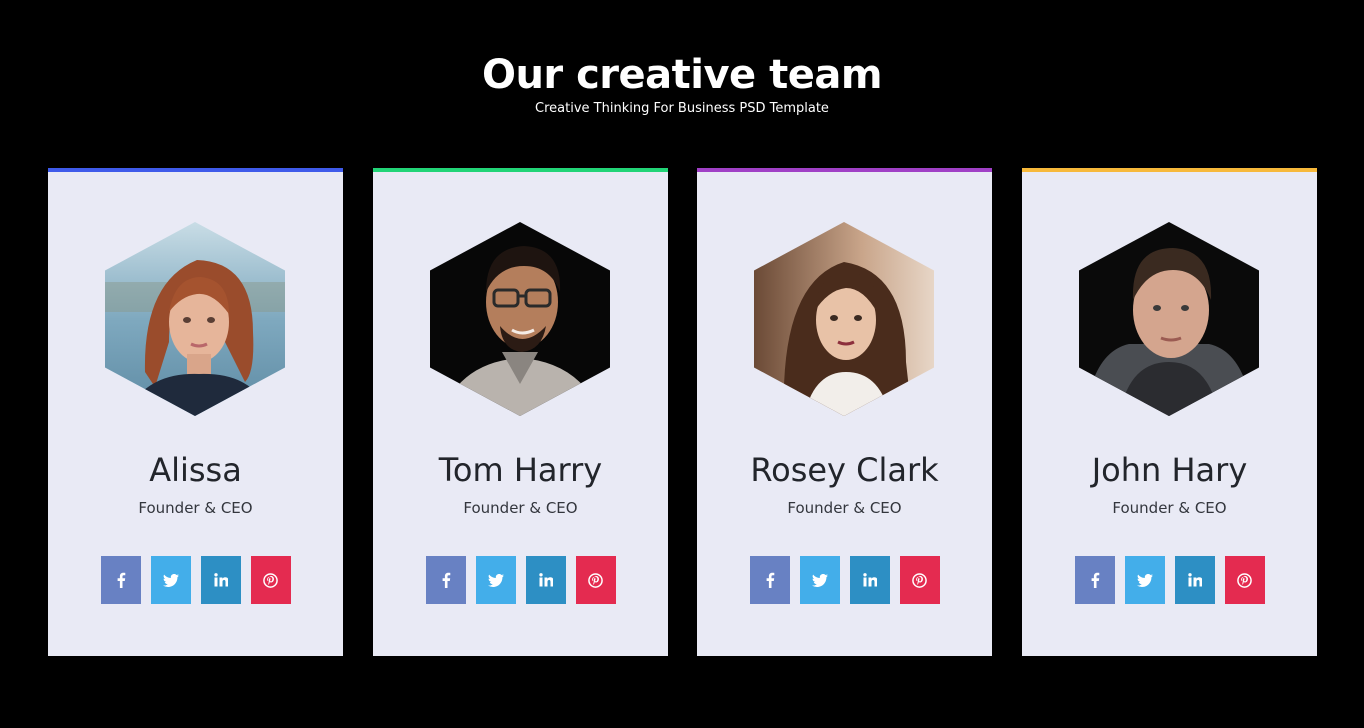  I want to click on team-card: Tom Harry Founder & CEO, so click(520, 412).